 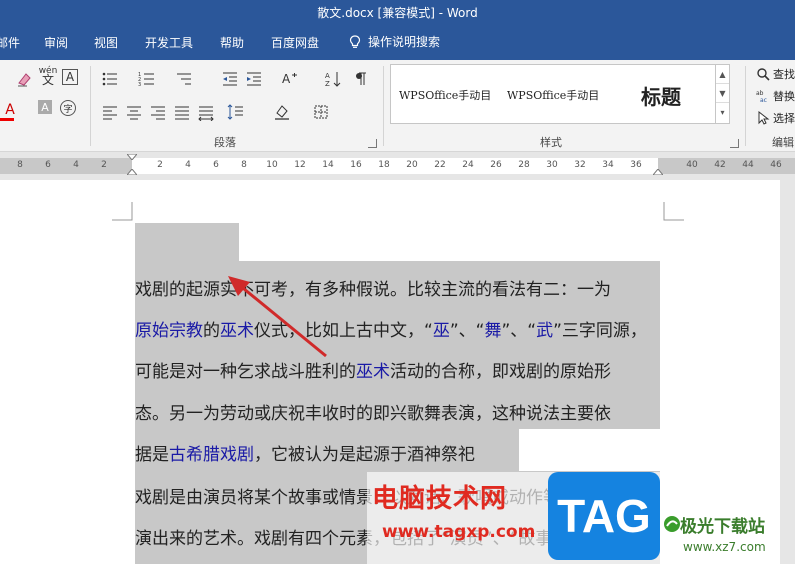 What do you see at coordinates (10, 42) in the screenshot?
I see `tab-mailings: 邮件` at bounding box center [10, 42].